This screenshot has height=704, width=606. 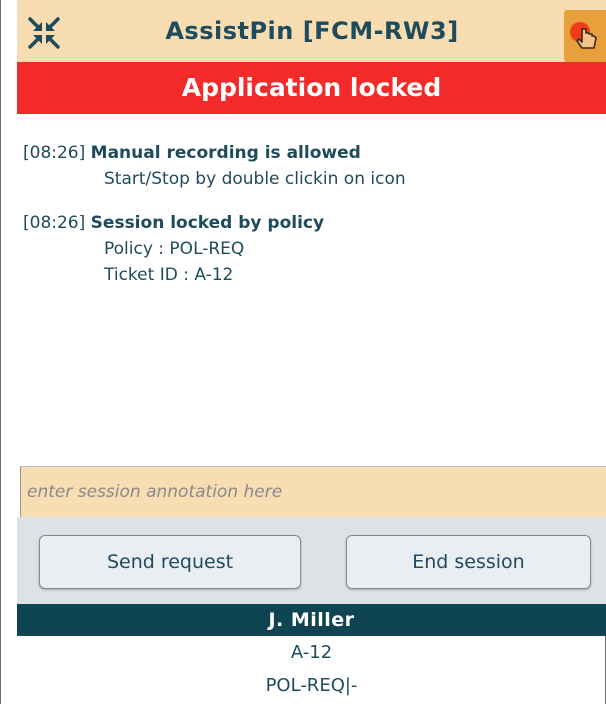 I want to click on ticket-id-text: A-12, so click(x=311, y=652).